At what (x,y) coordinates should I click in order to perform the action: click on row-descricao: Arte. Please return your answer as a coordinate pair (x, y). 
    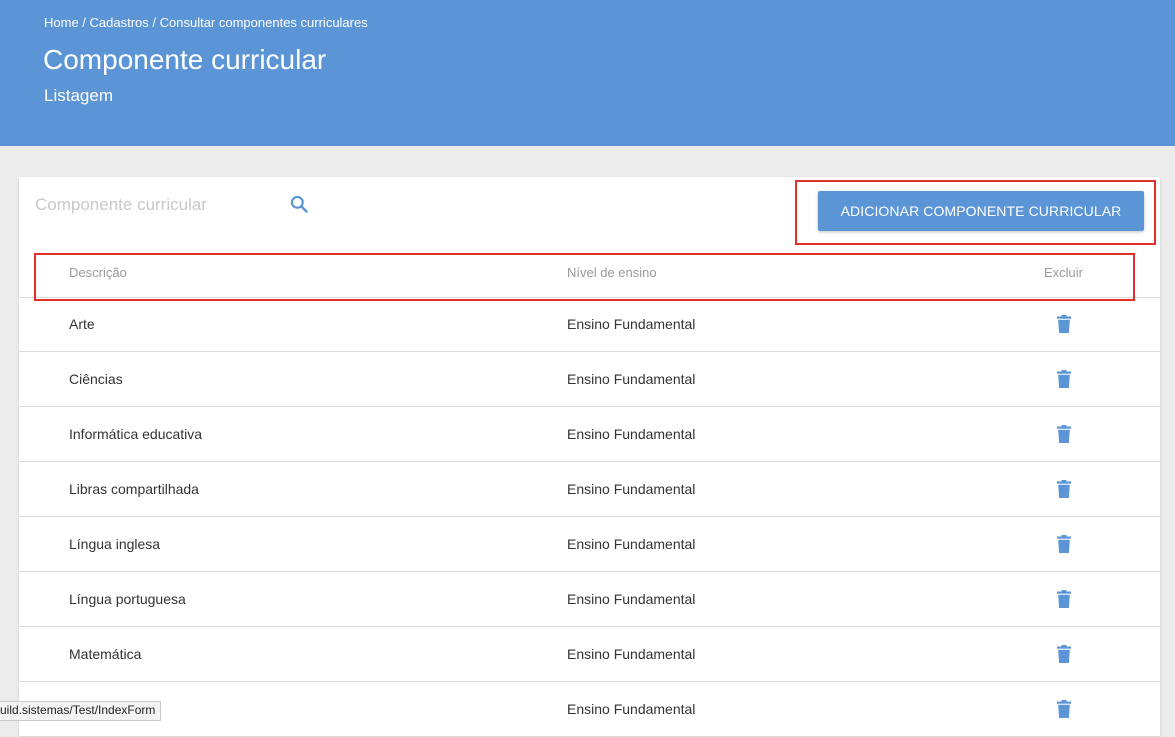
    Looking at the image, I should click on (82, 324).